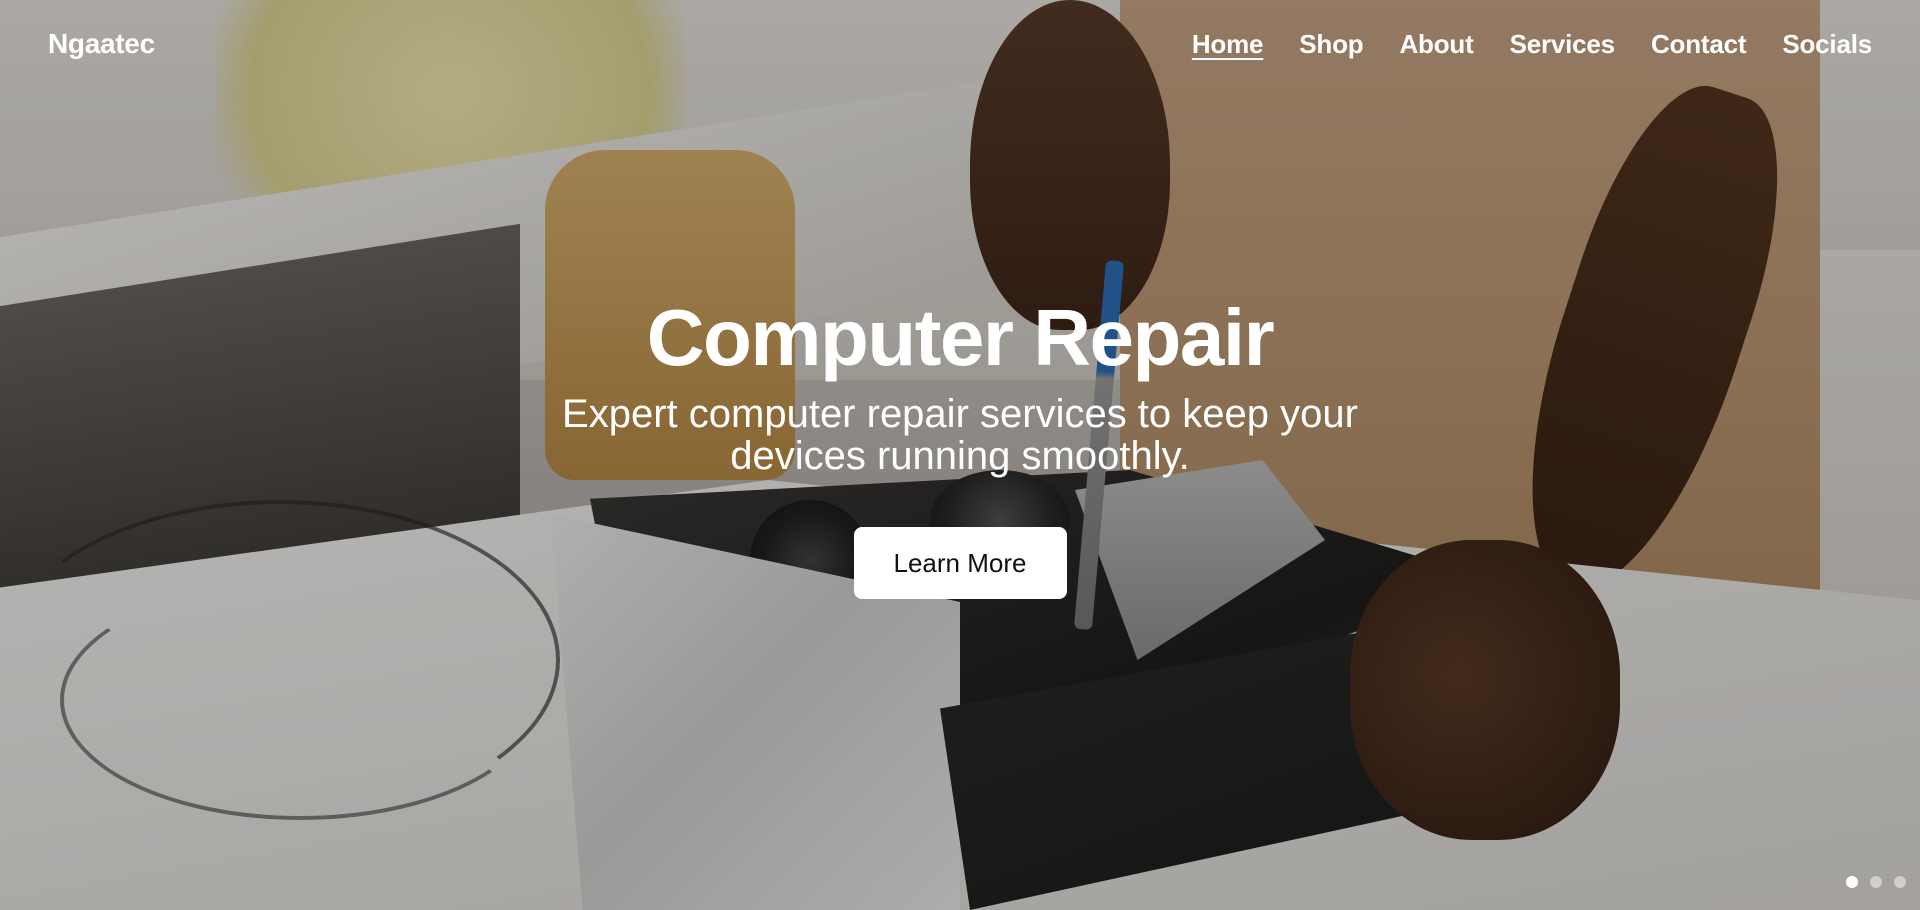 Image resolution: width=1920 pixels, height=910 pixels. I want to click on main-nav: Home Shop About Services Contact Socials, so click(1532, 44).